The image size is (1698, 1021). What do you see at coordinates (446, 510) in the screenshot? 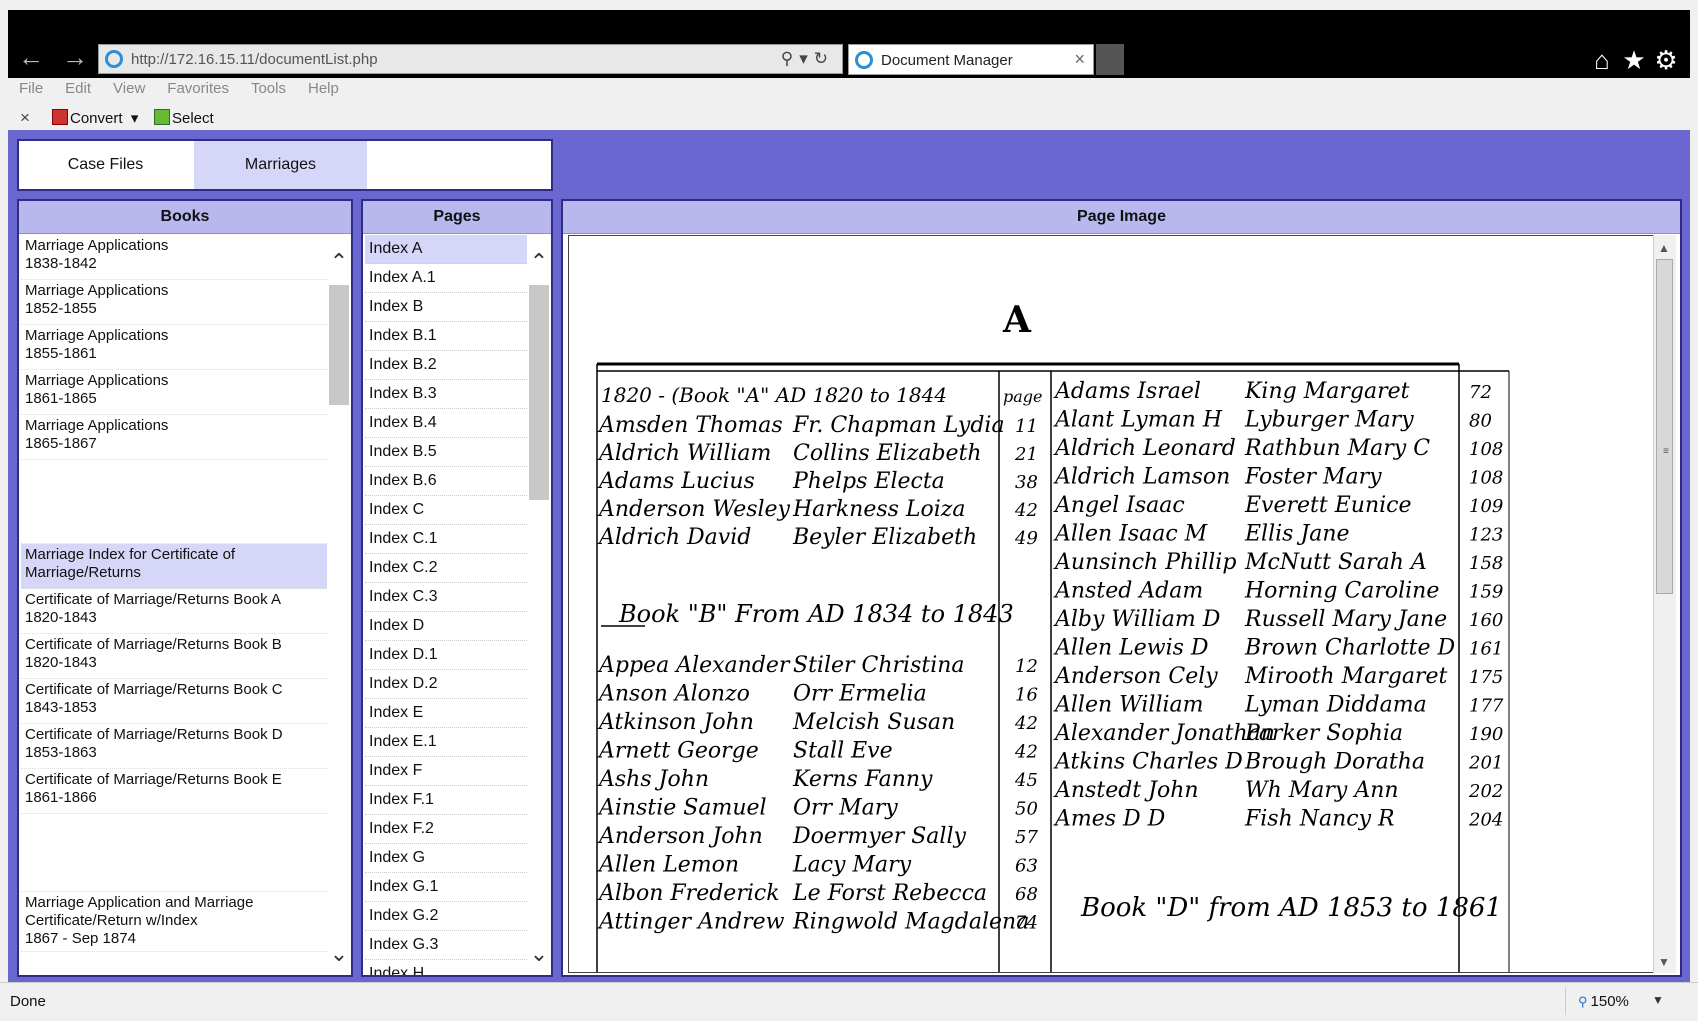
I see `list-item: Index C` at bounding box center [446, 510].